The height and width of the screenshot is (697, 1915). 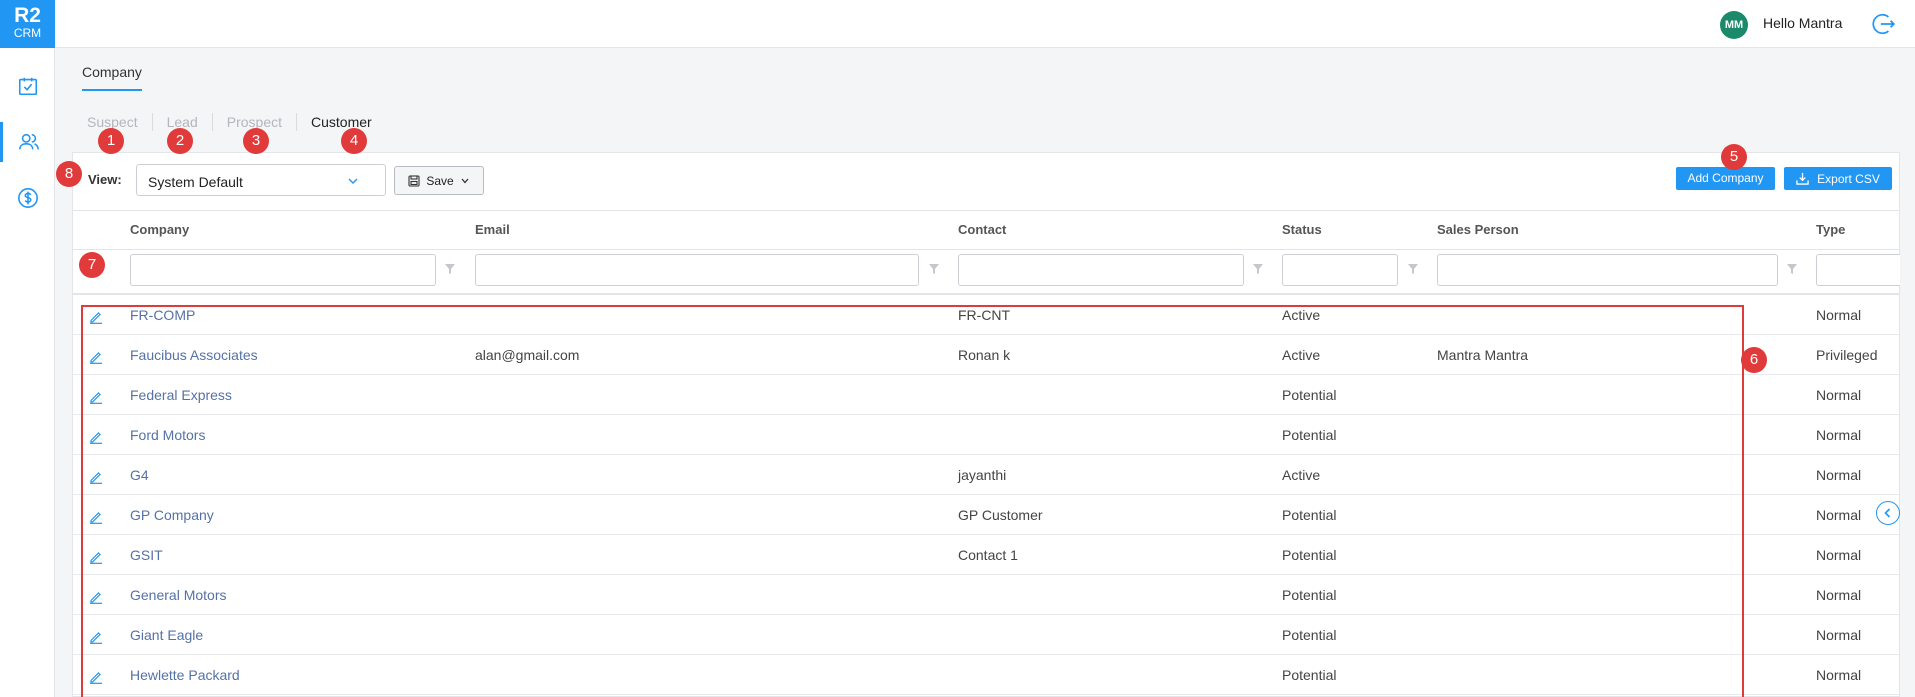 I want to click on avatar: MM, so click(x=1734, y=25).